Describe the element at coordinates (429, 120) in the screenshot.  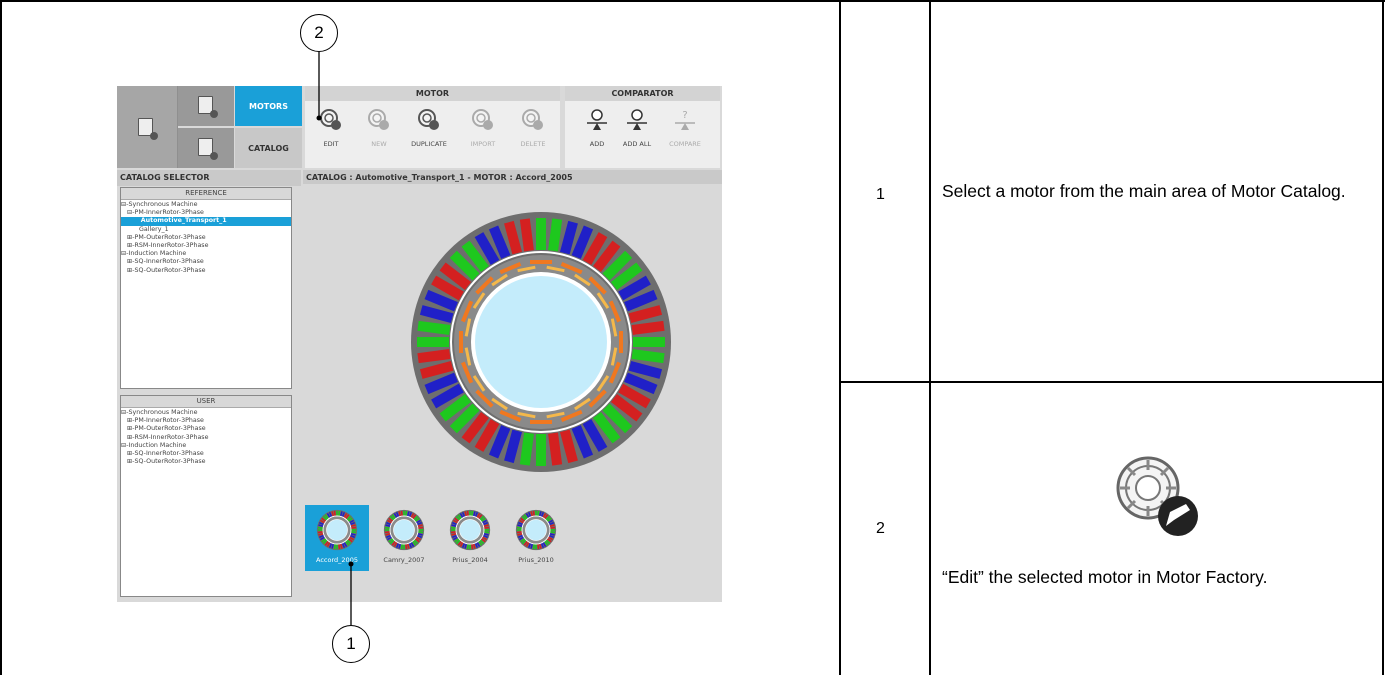
I see `duplicate-motor-icon` at that location.